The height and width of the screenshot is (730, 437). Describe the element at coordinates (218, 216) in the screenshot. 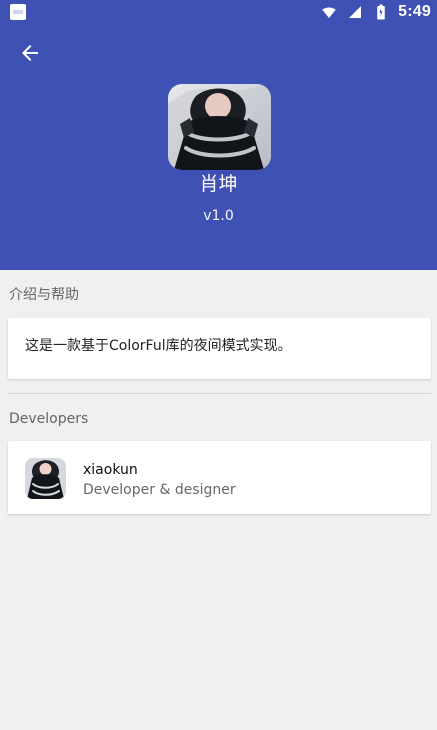

I see `app-version: v1.0` at that location.